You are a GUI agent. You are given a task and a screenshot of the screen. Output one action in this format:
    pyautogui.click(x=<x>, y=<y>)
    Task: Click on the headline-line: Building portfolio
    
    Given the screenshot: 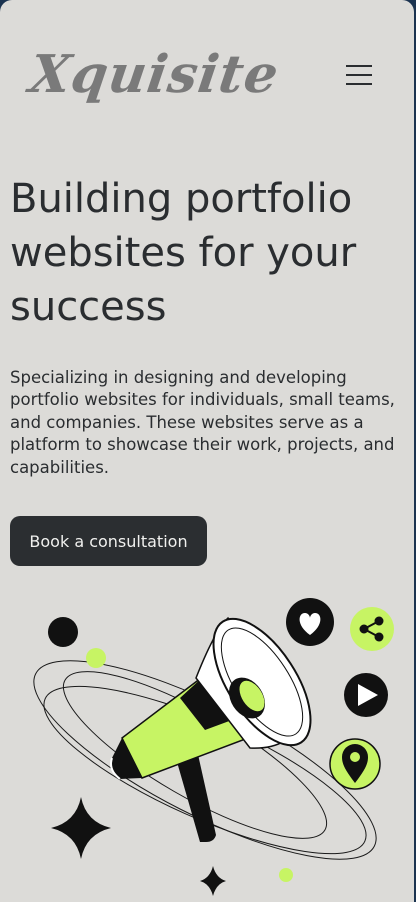 What is the action you would take?
    pyautogui.click(x=181, y=199)
    